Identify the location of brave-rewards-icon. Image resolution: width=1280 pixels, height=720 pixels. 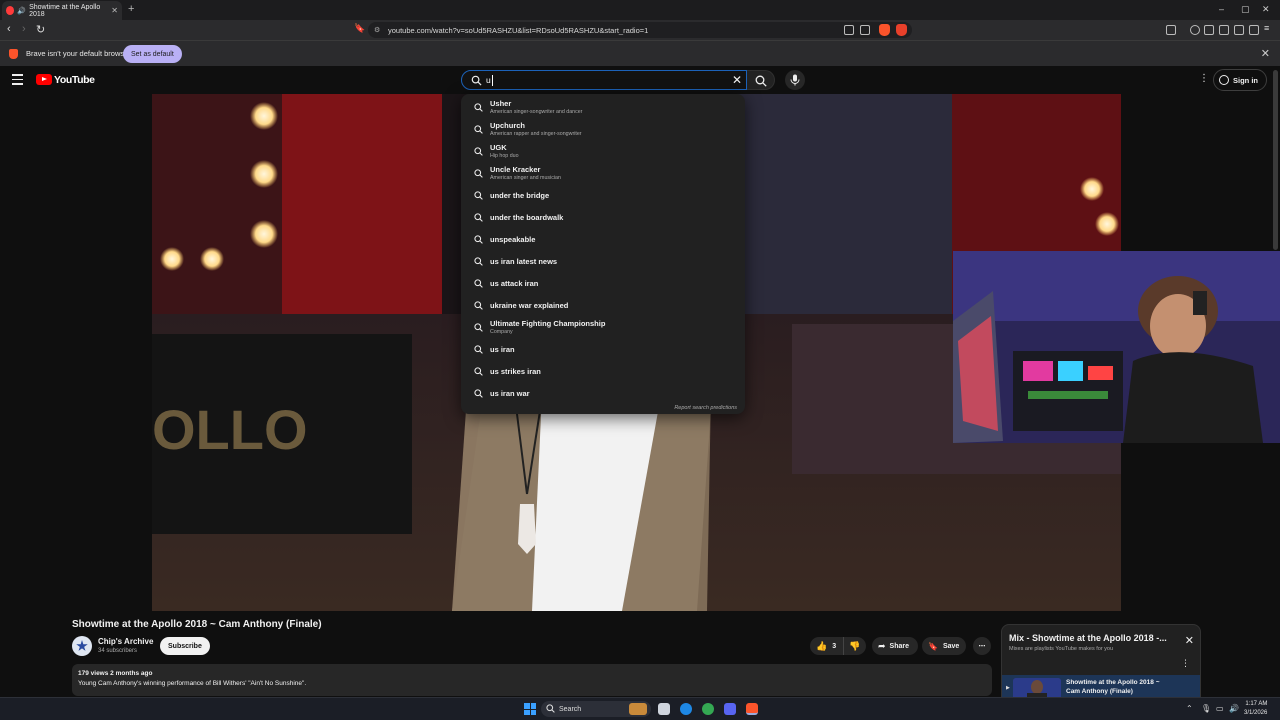
(901, 30).